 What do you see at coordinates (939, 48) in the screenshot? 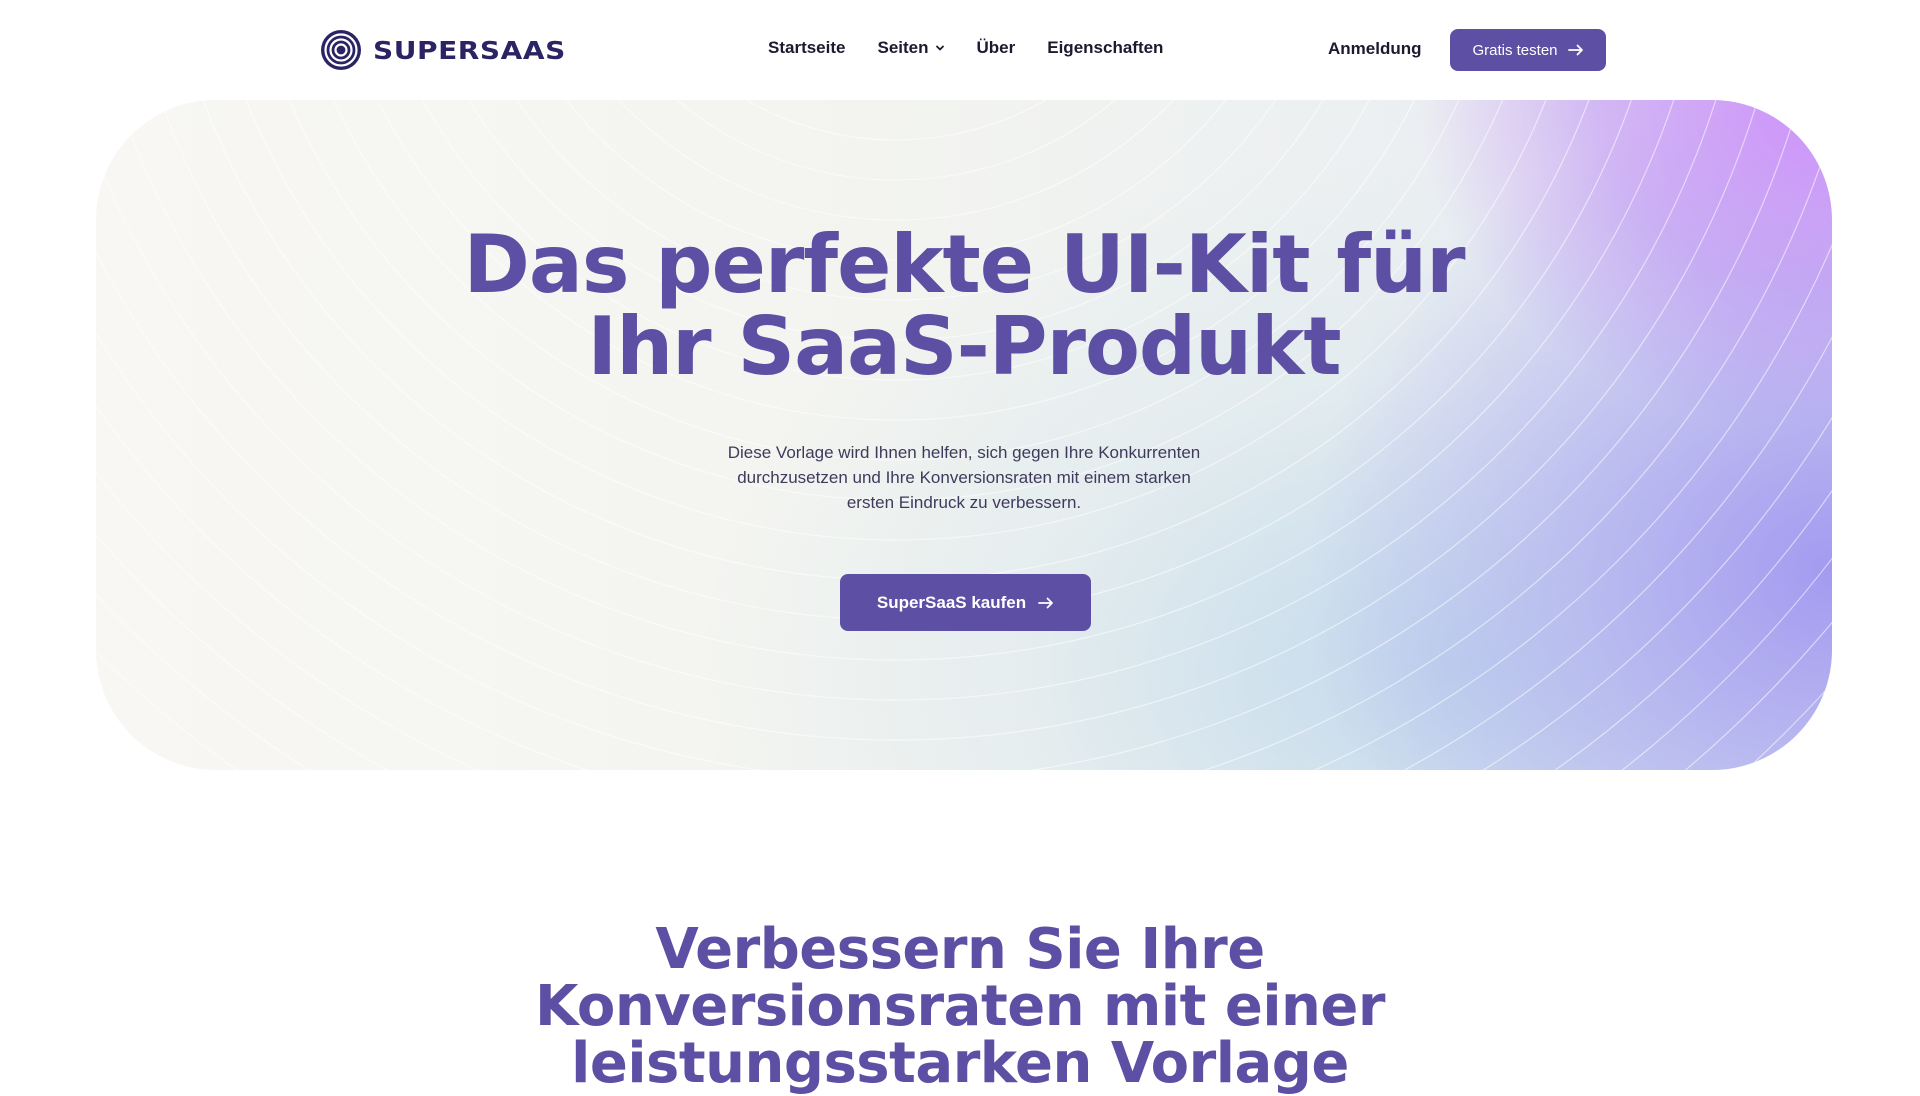
I see `chevron-down-icon` at bounding box center [939, 48].